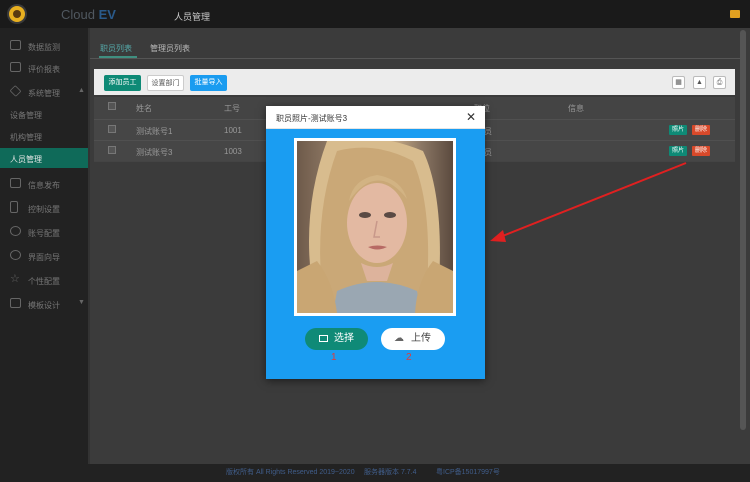  I want to click on close-icon: ✕, so click(471, 117).